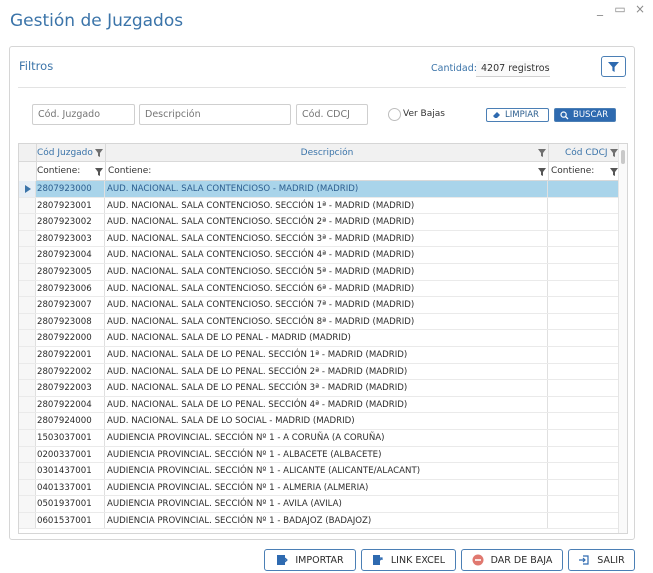 Image resolution: width=653 pixels, height=573 pixels. I want to click on descripcion-input, so click(215, 114).